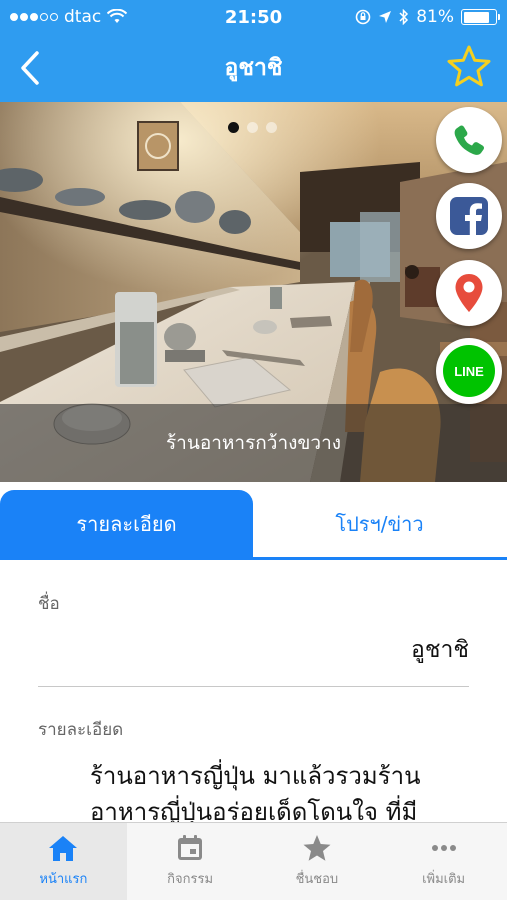 The image size is (507, 900). What do you see at coordinates (476, 17) in the screenshot?
I see `battery-fill` at bounding box center [476, 17].